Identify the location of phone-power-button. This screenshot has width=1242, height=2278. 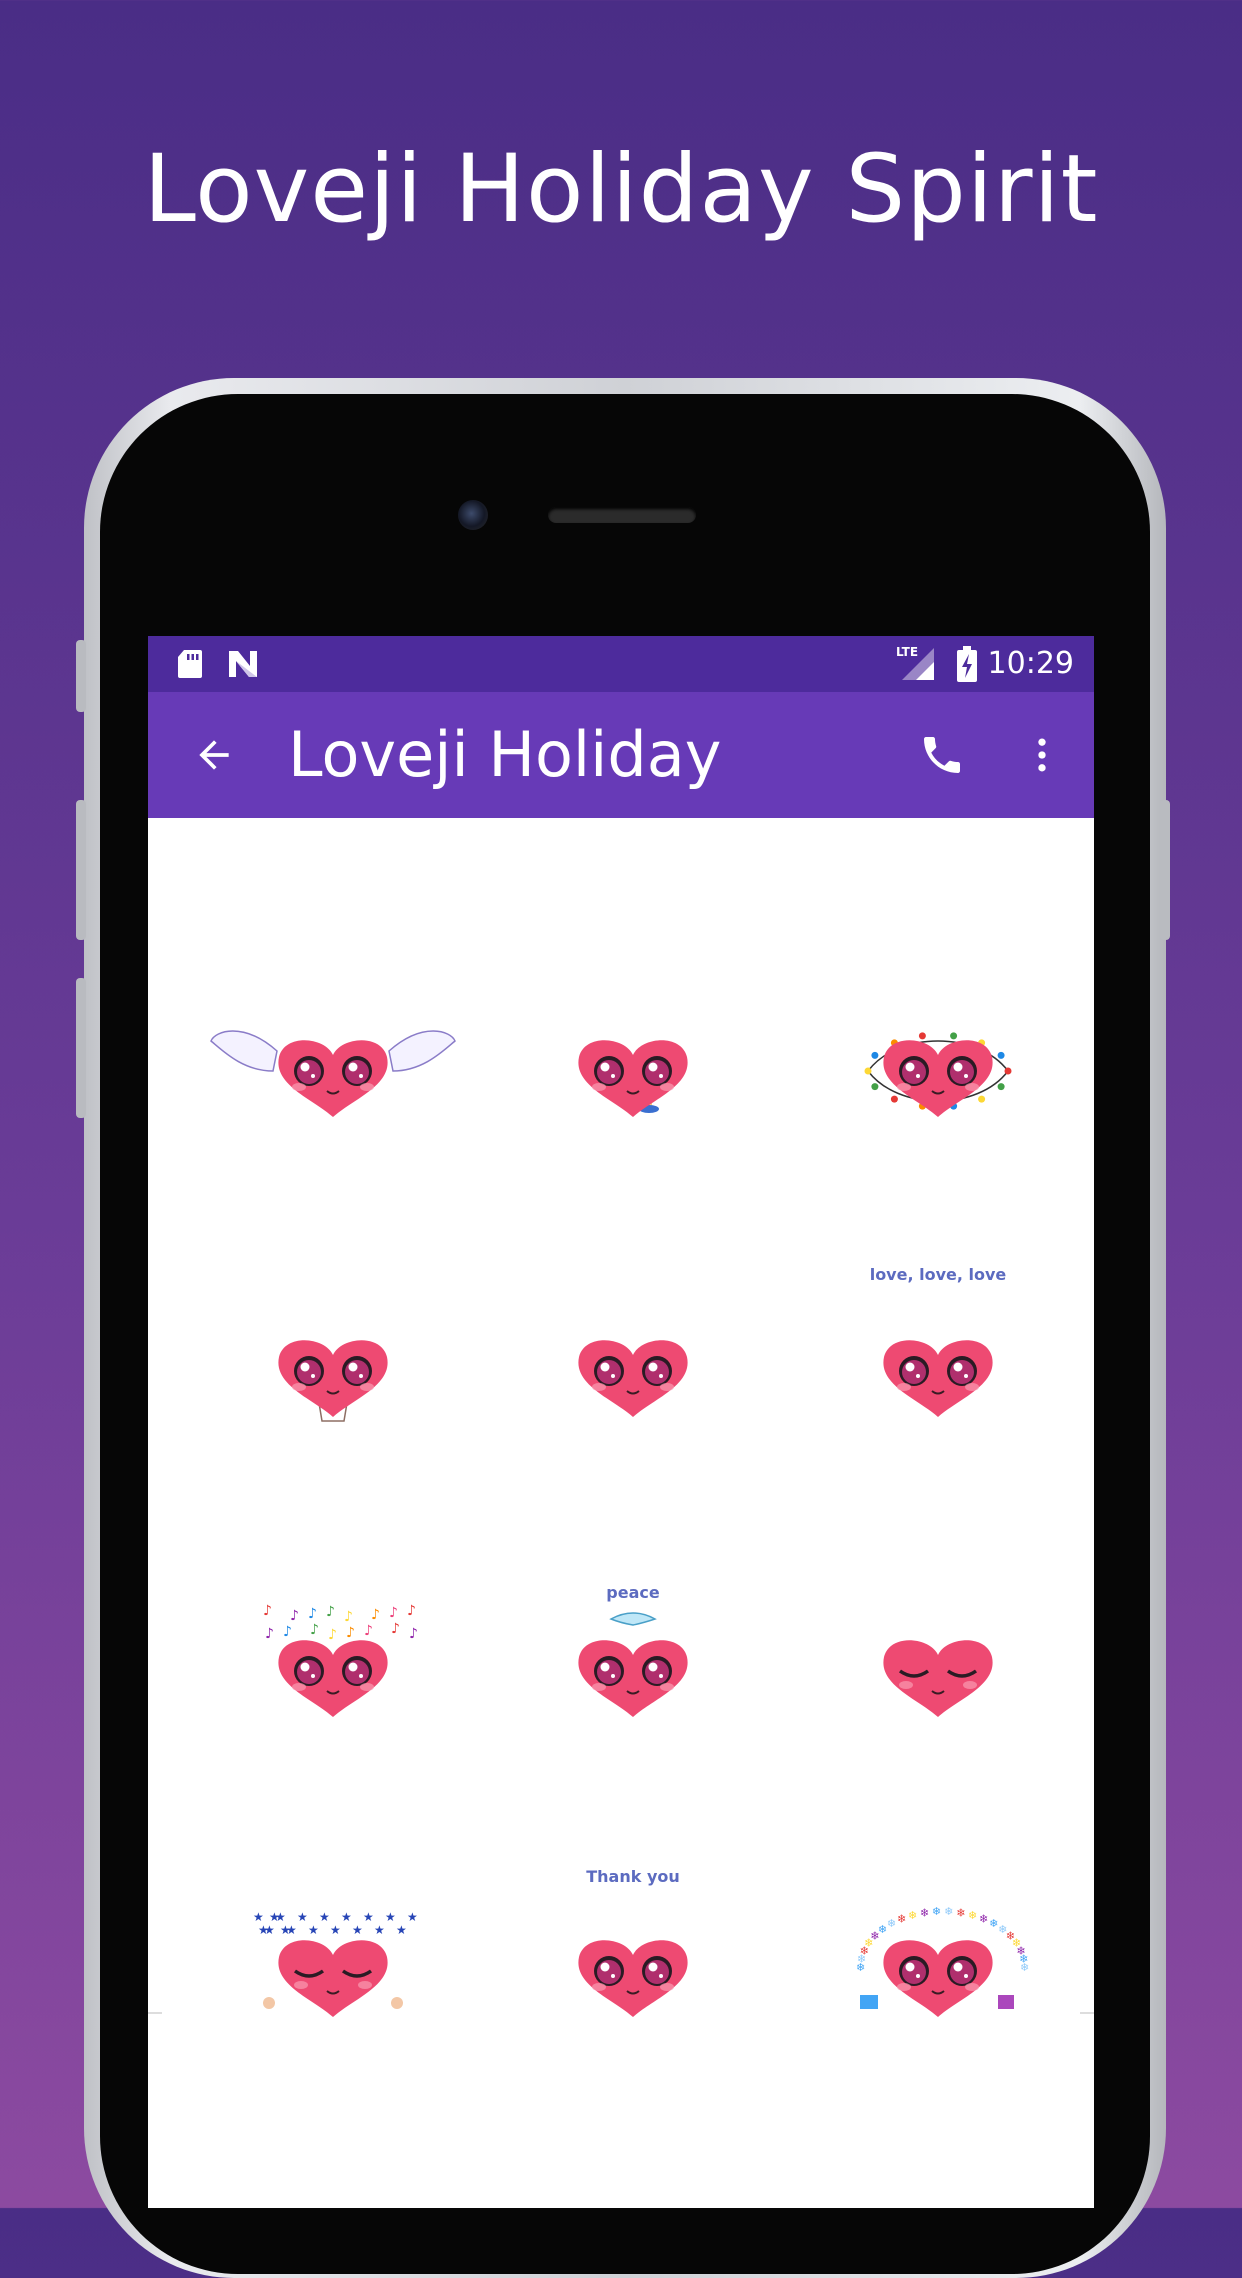
(1165, 870).